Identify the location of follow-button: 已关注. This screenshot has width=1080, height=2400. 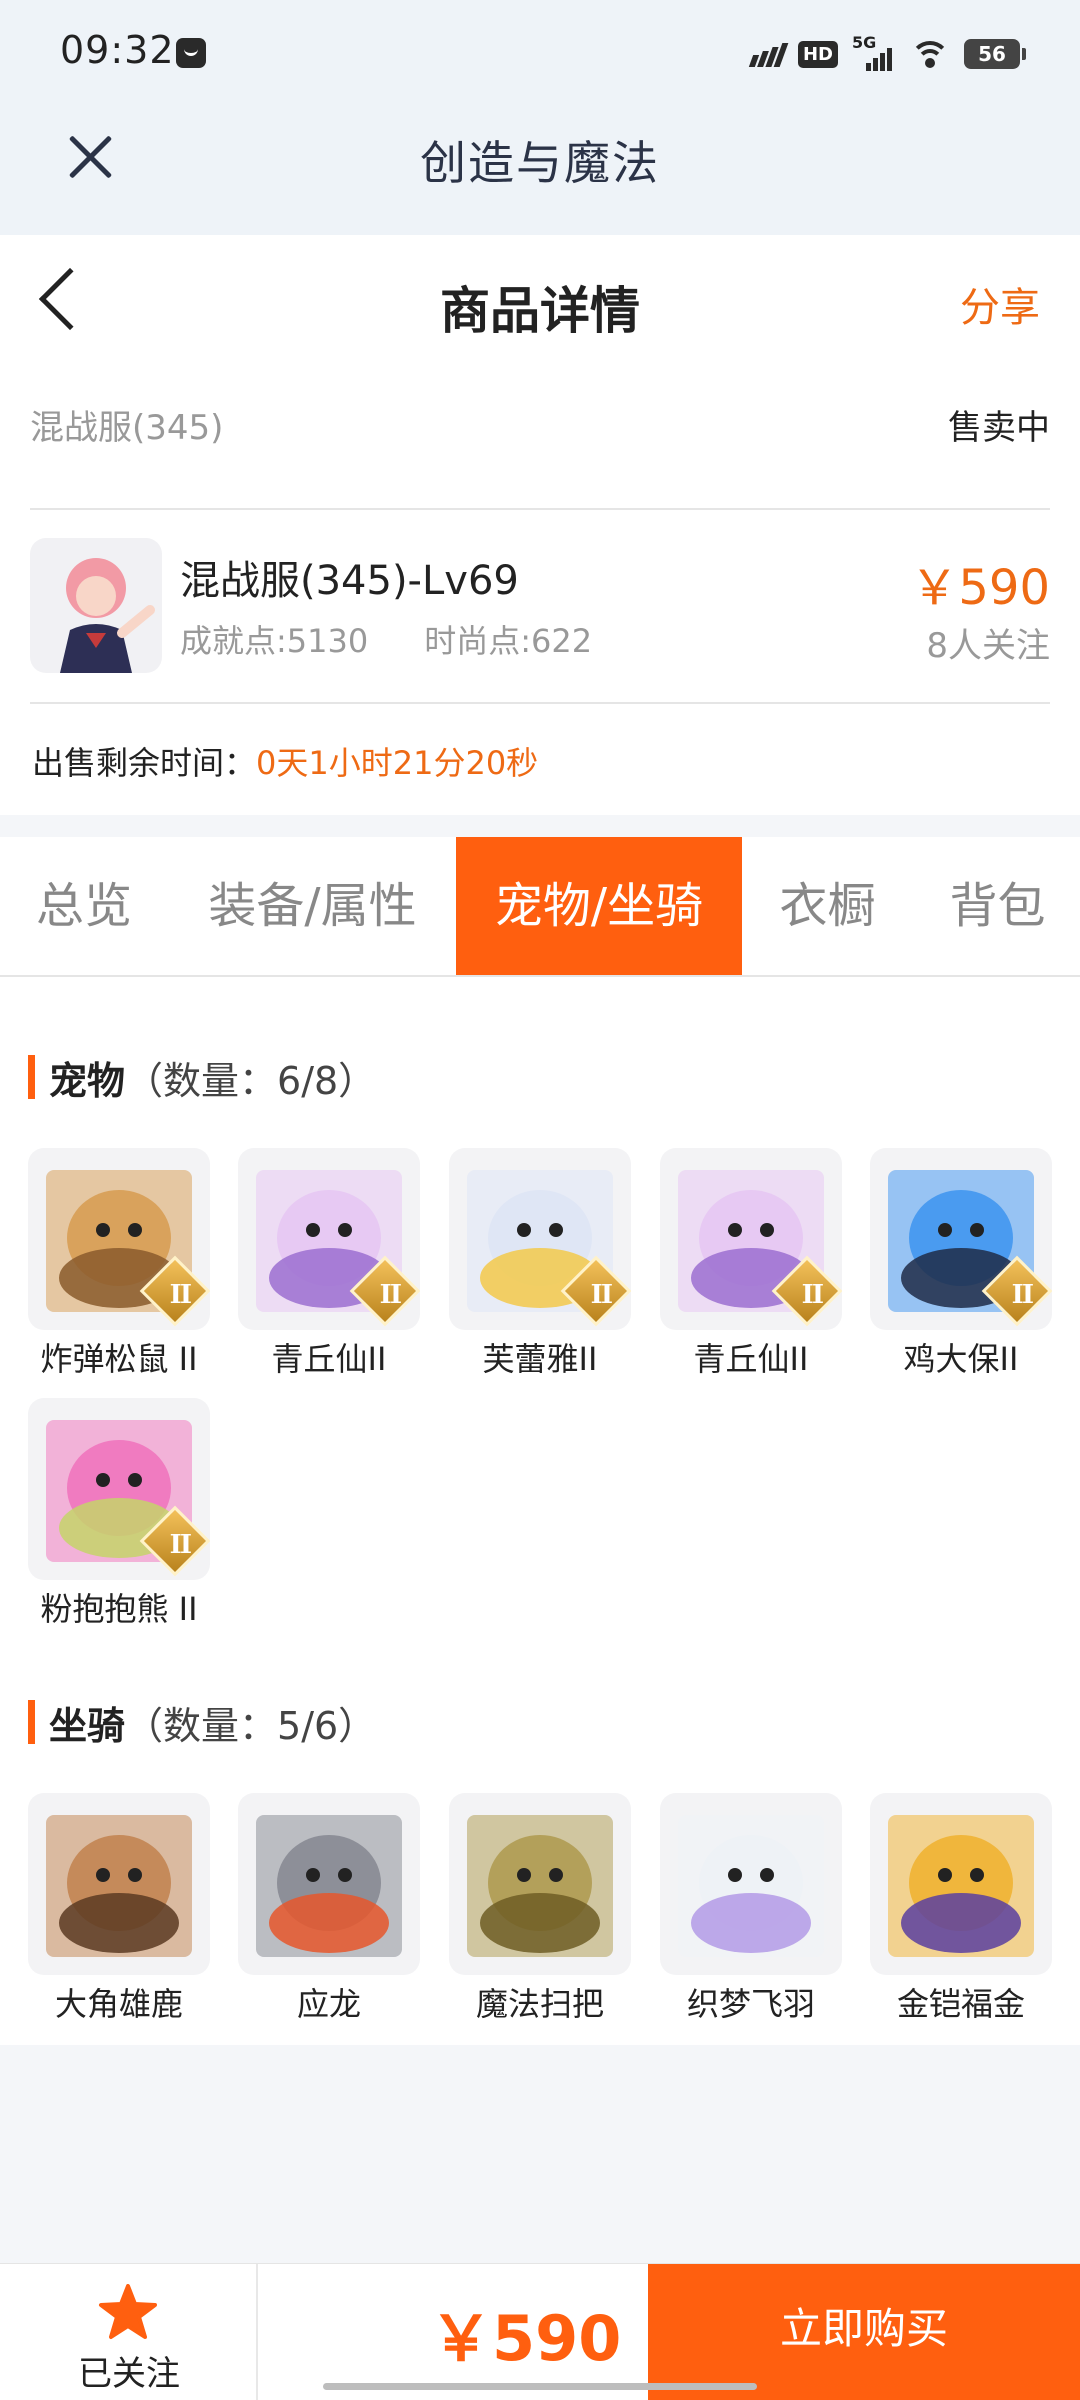
(129, 2332).